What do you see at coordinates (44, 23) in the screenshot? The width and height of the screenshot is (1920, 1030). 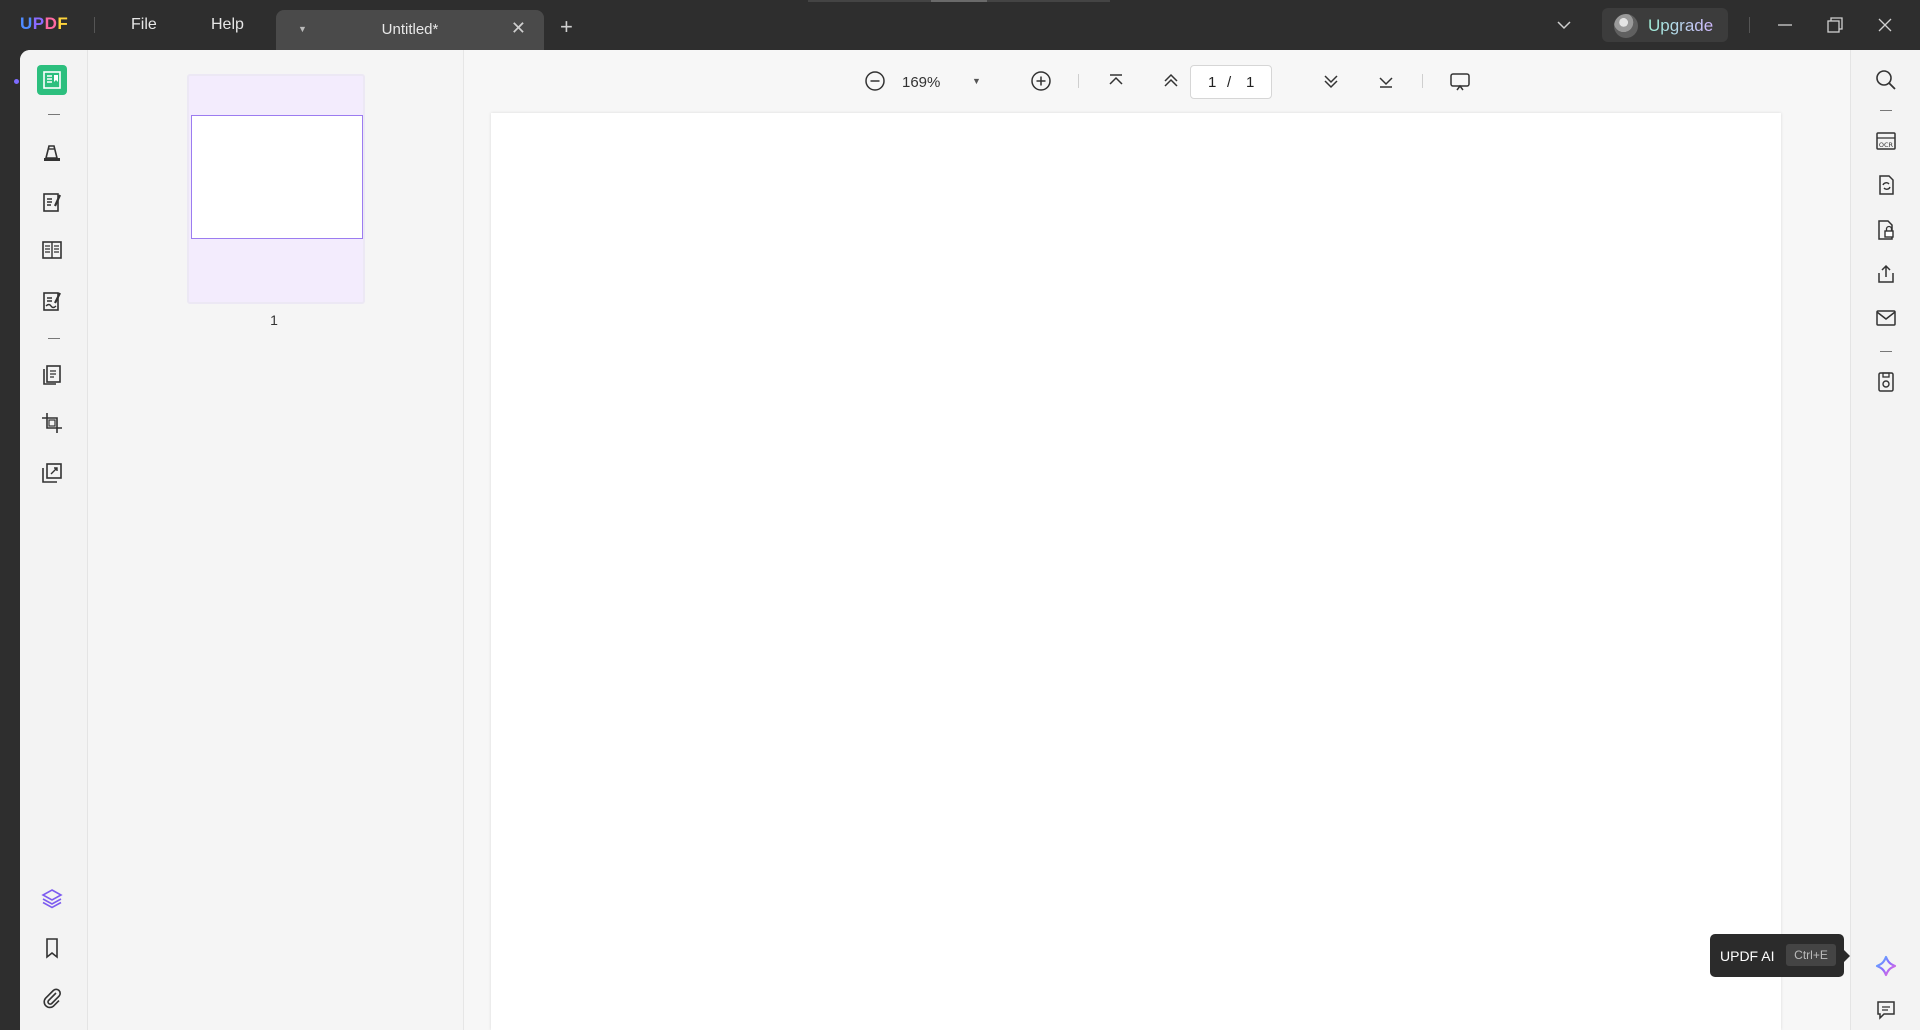 I see `updf-logo: UPDF` at bounding box center [44, 23].